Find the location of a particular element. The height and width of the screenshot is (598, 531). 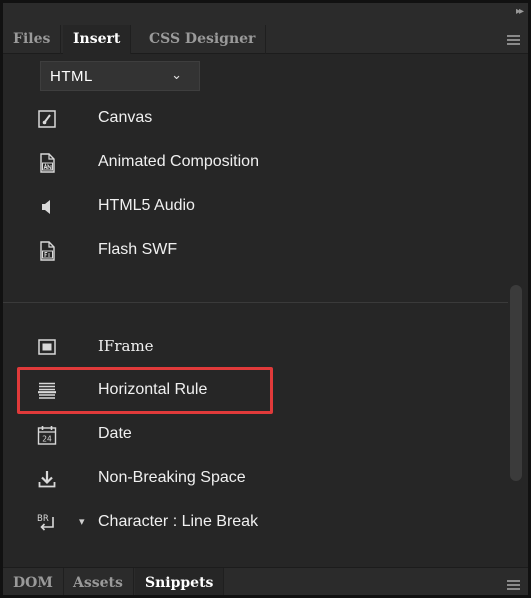

item-label: IFrame is located at coordinates (126, 346).